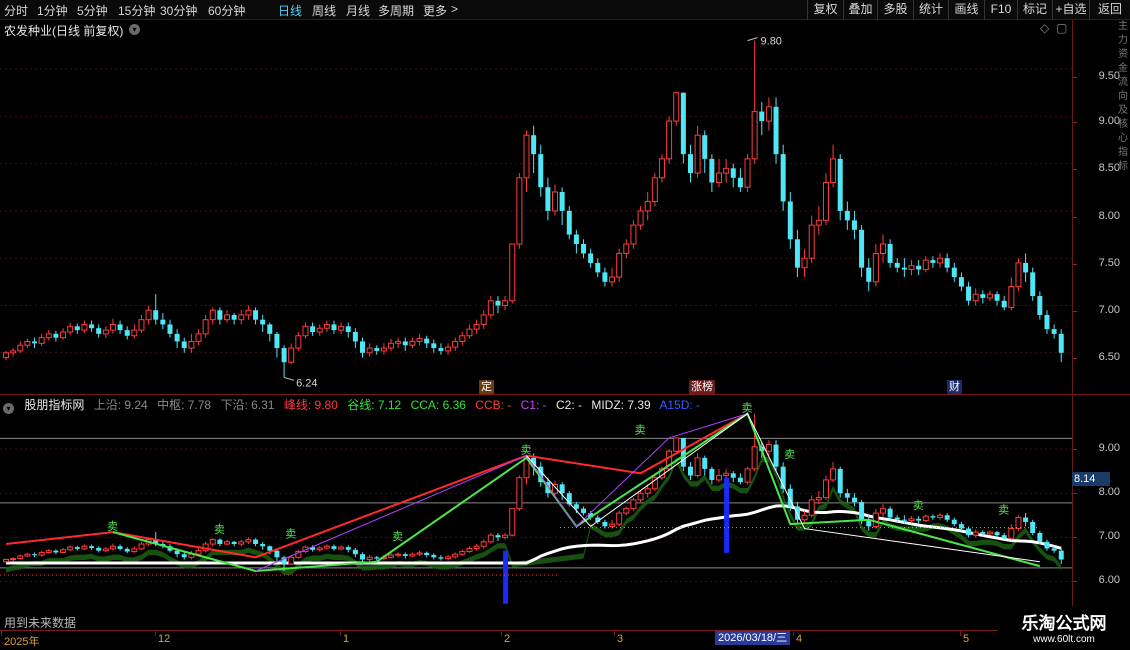  What do you see at coordinates (54, 405) in the screenshot?
I see `indicator-name: 股朋指标网` at bounding box center [54, 405].